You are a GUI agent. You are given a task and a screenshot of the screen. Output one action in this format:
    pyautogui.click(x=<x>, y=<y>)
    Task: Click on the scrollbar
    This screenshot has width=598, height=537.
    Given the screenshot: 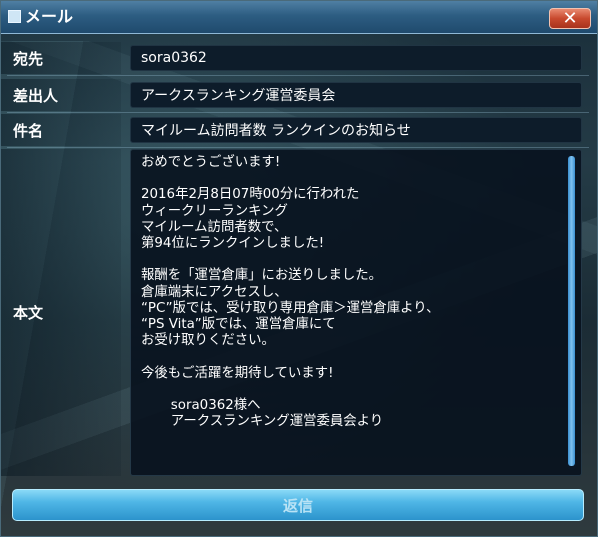 What is the action you would take?
    pyautogui.click(x=571, y=312)
    